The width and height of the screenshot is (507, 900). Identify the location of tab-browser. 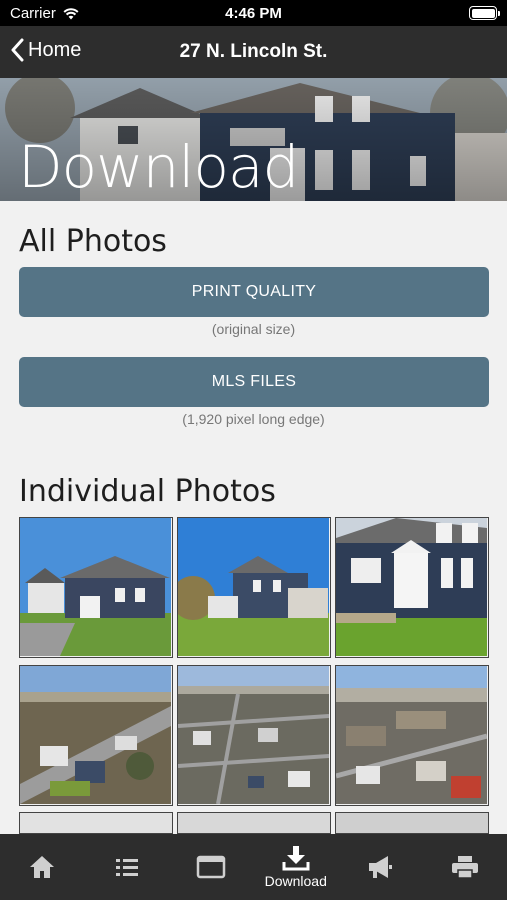
(211, 867).